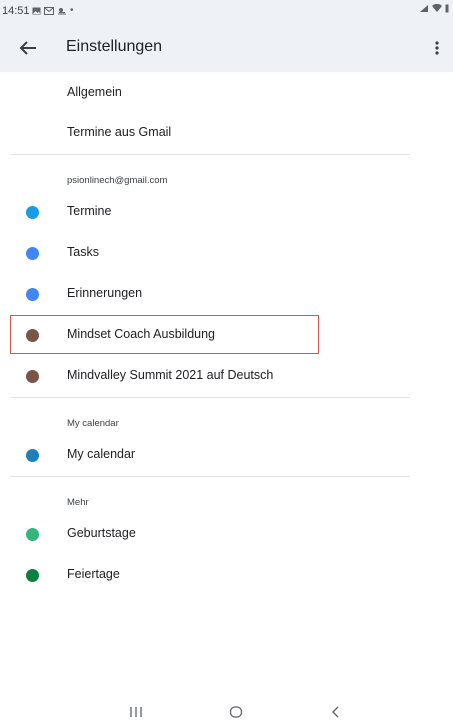  I want to click on nav-back-button, so click(336, 712).